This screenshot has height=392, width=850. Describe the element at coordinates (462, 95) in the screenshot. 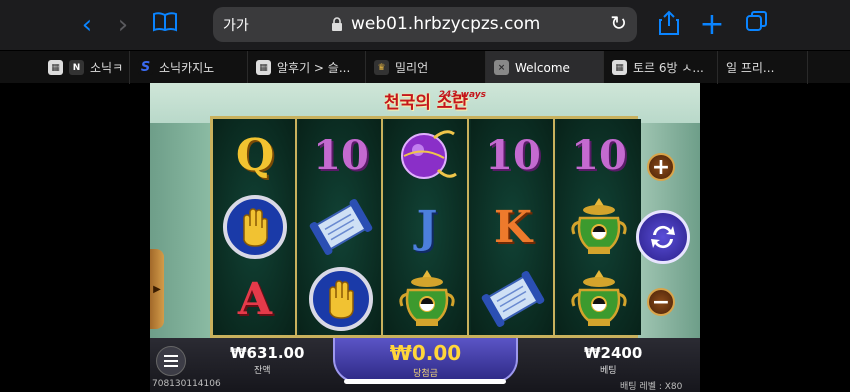

I see `ways-badge: 243 ways` at that location.